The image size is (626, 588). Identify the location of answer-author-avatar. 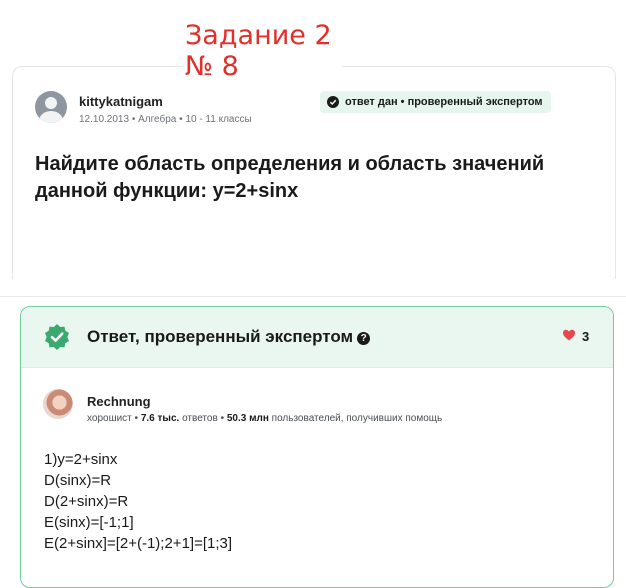
(58, 404).